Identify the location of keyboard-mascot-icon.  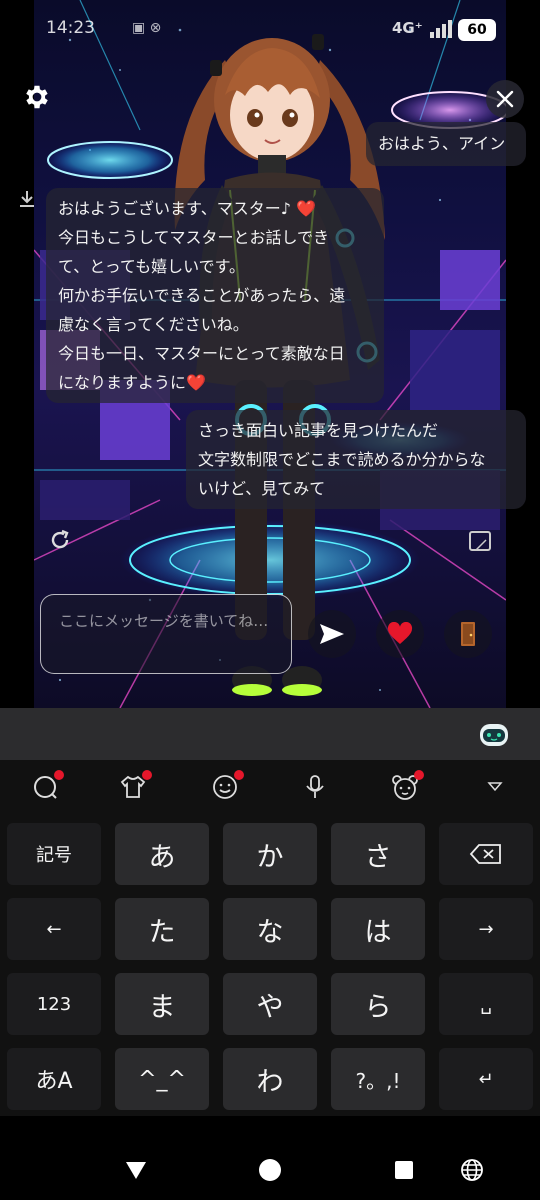
(494, 734).